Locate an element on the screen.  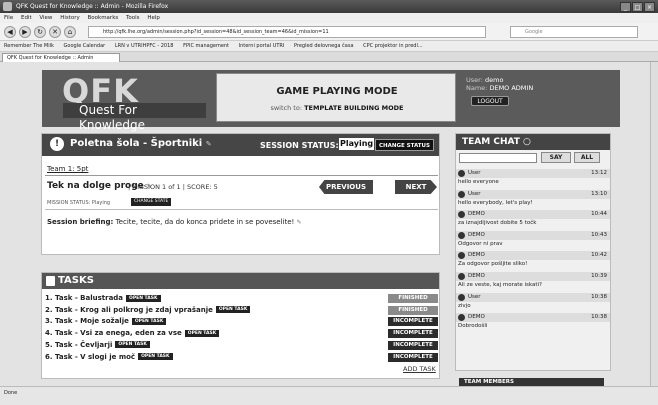
list-icon is located at coordinates (50, 281).